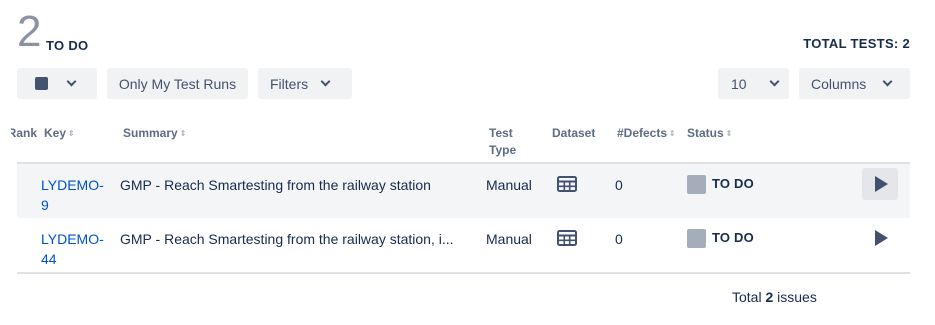 This screenshot has height=325, width=935. What do you see at coordinates (503, 141) in the screenshot?
I see `column-header-test-type: Test Type` at bounding box center [503, 141].